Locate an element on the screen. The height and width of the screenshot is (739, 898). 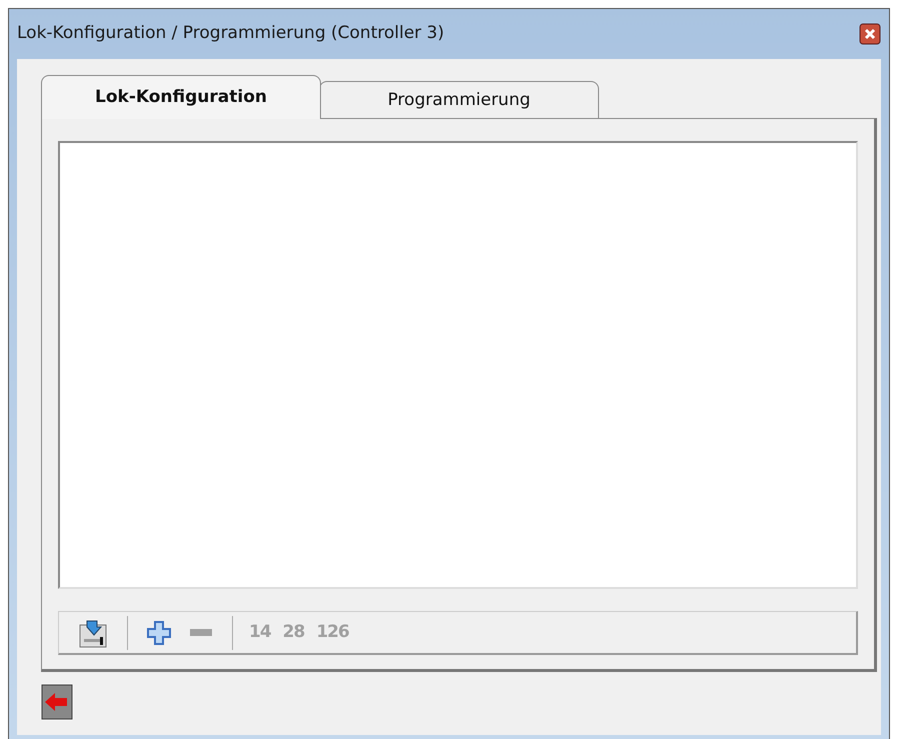
plus-icon is located at coordinates (159, 633).